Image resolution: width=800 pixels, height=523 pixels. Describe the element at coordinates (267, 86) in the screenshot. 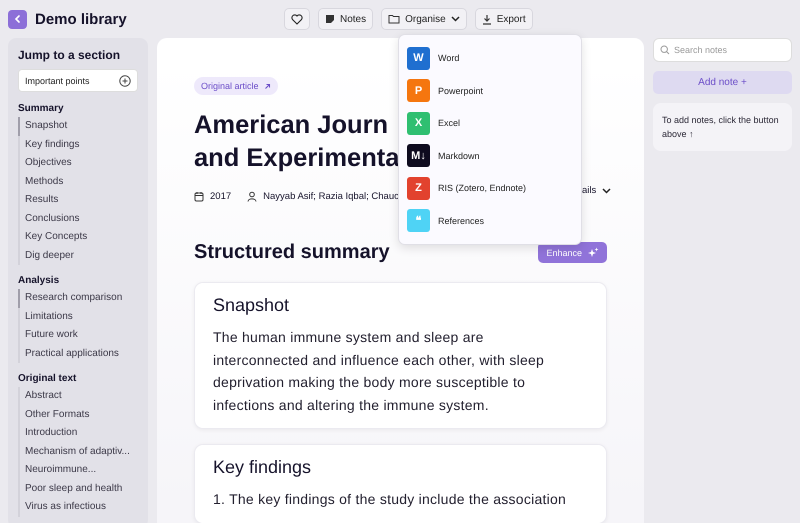

I see `external-link-icon` at that location.